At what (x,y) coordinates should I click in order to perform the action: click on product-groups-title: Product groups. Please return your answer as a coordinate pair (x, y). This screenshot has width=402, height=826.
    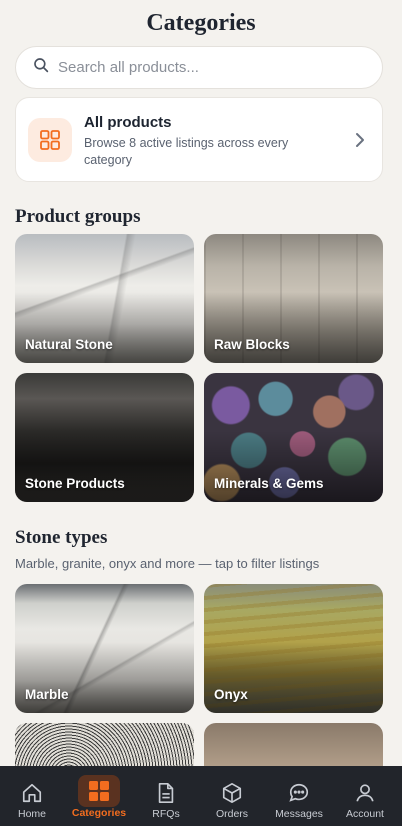
    Looking at the image, I should click on (78, 216).